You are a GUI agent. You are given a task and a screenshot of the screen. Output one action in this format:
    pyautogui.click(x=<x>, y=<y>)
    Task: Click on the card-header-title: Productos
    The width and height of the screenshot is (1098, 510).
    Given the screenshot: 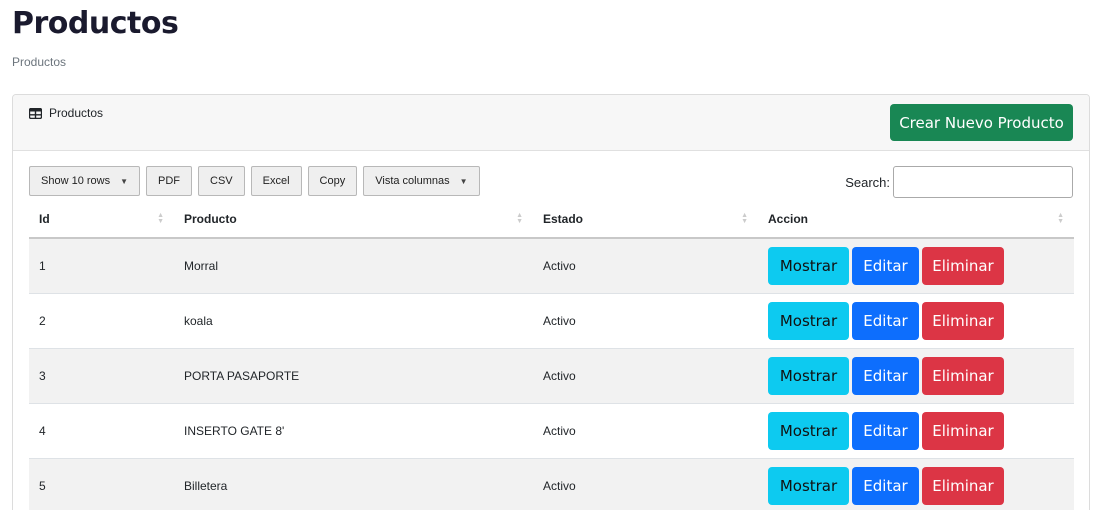 What is the action you would take?
    pyautogui.click(x=66, y=113)
    